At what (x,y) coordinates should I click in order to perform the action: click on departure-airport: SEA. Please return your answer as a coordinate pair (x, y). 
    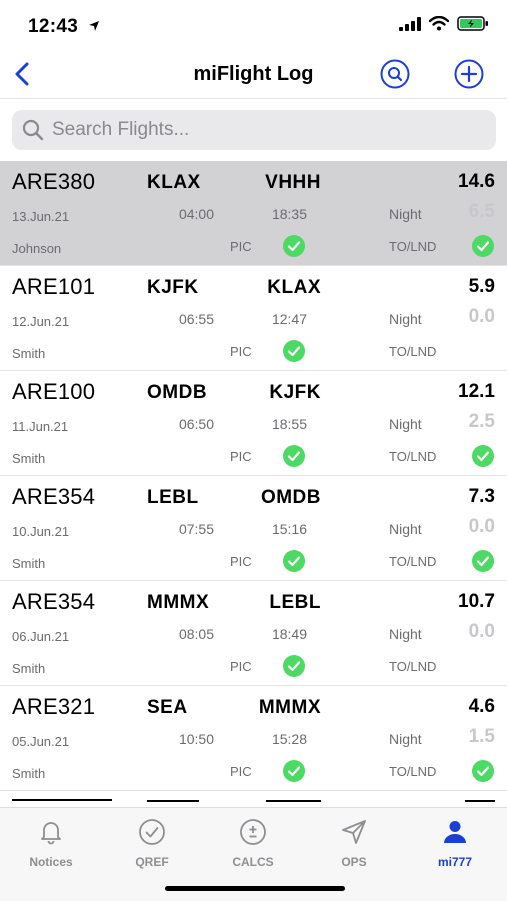
    Looking at the image, I should click on (167, 707).